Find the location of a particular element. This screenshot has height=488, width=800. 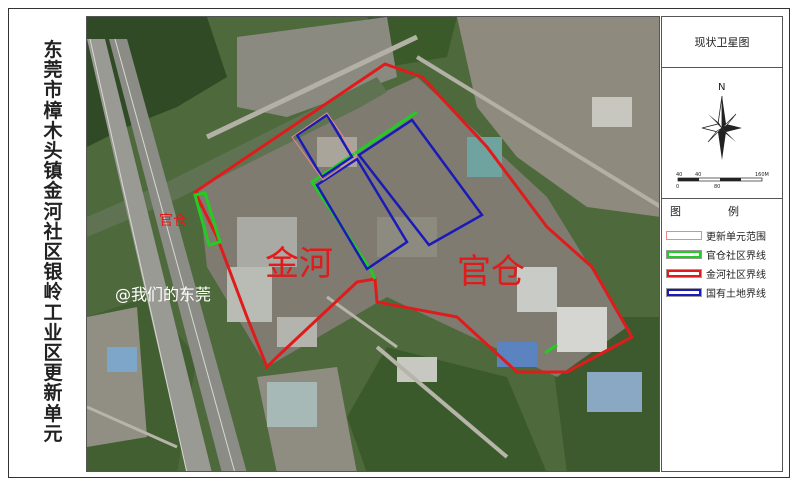

legend-head-right: 例 is located at coordinates (733, 211).